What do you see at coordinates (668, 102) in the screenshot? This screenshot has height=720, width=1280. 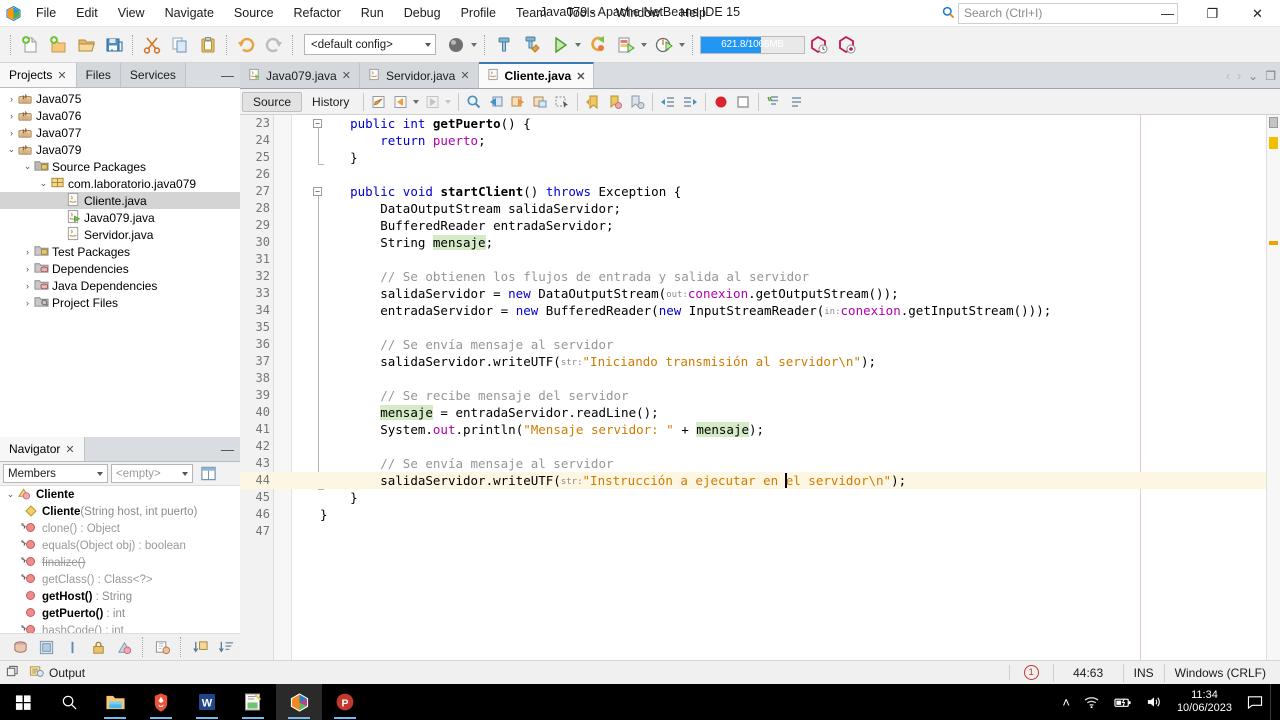 I see `shift-left-icon` at bounding box center [668, 102].